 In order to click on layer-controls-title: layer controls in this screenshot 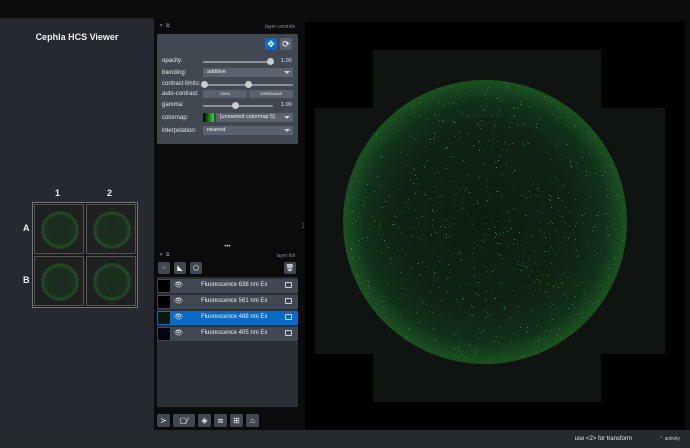, I will do `click(280, 27)`.